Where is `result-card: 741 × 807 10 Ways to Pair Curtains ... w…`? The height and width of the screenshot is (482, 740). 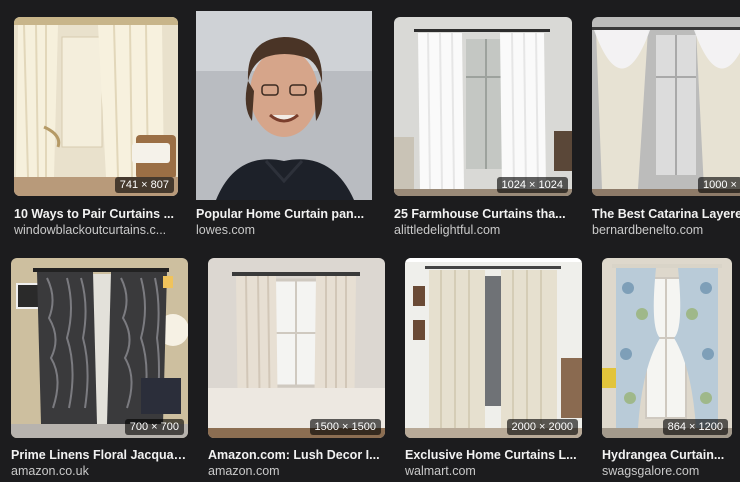 result-card: 741 × 807 10 Ways to Pair Curtains ... w… is located at coordinates (96, 128).